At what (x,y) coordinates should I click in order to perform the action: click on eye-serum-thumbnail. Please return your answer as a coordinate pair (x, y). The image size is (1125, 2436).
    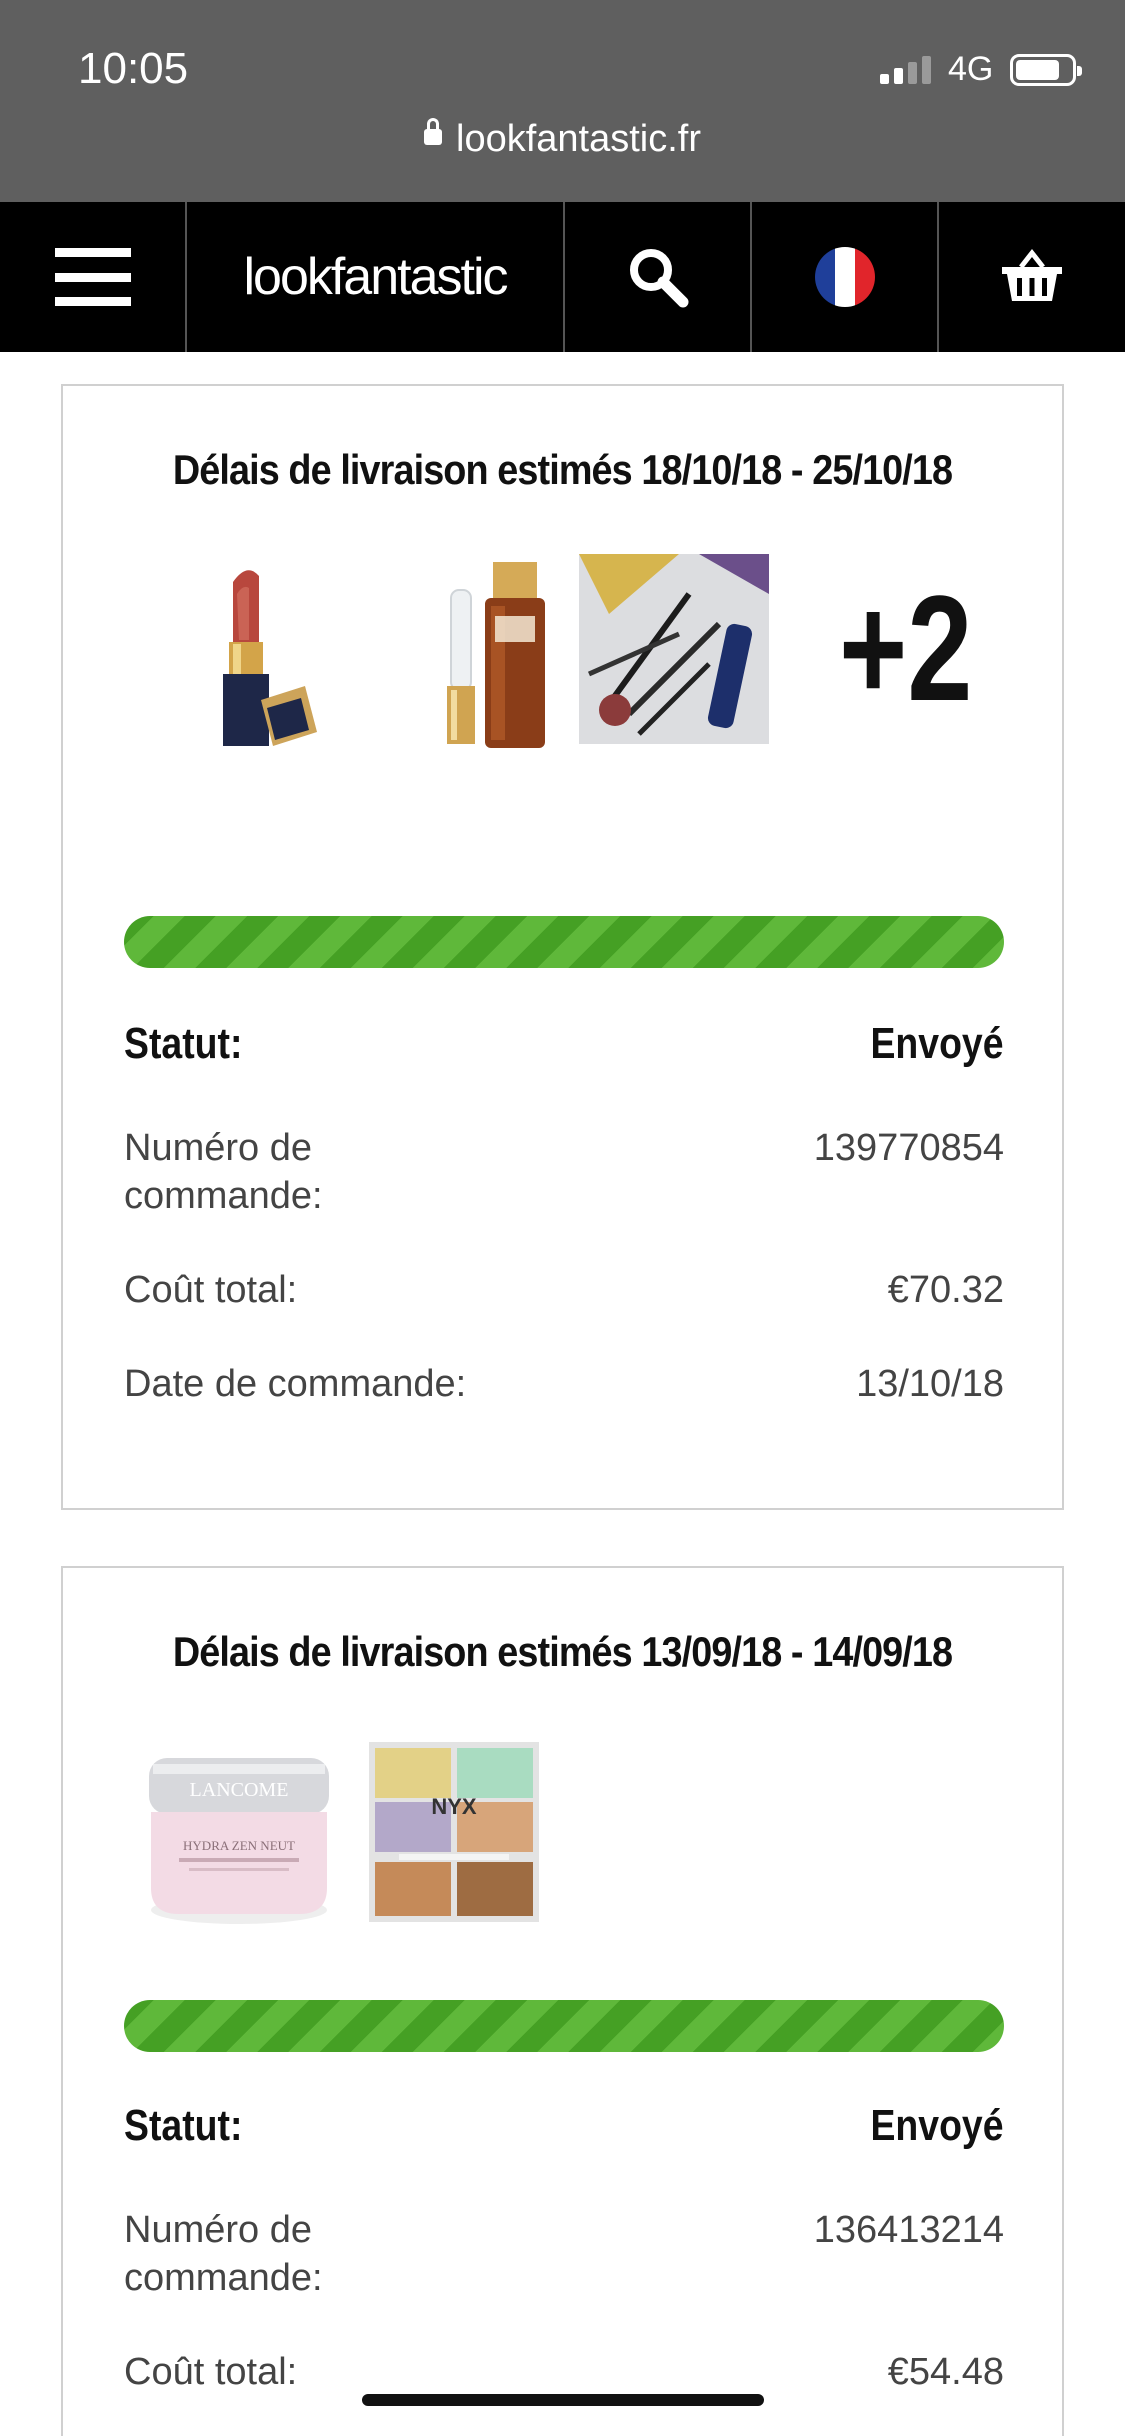
    Looking at the image, I should click on (496, 655).